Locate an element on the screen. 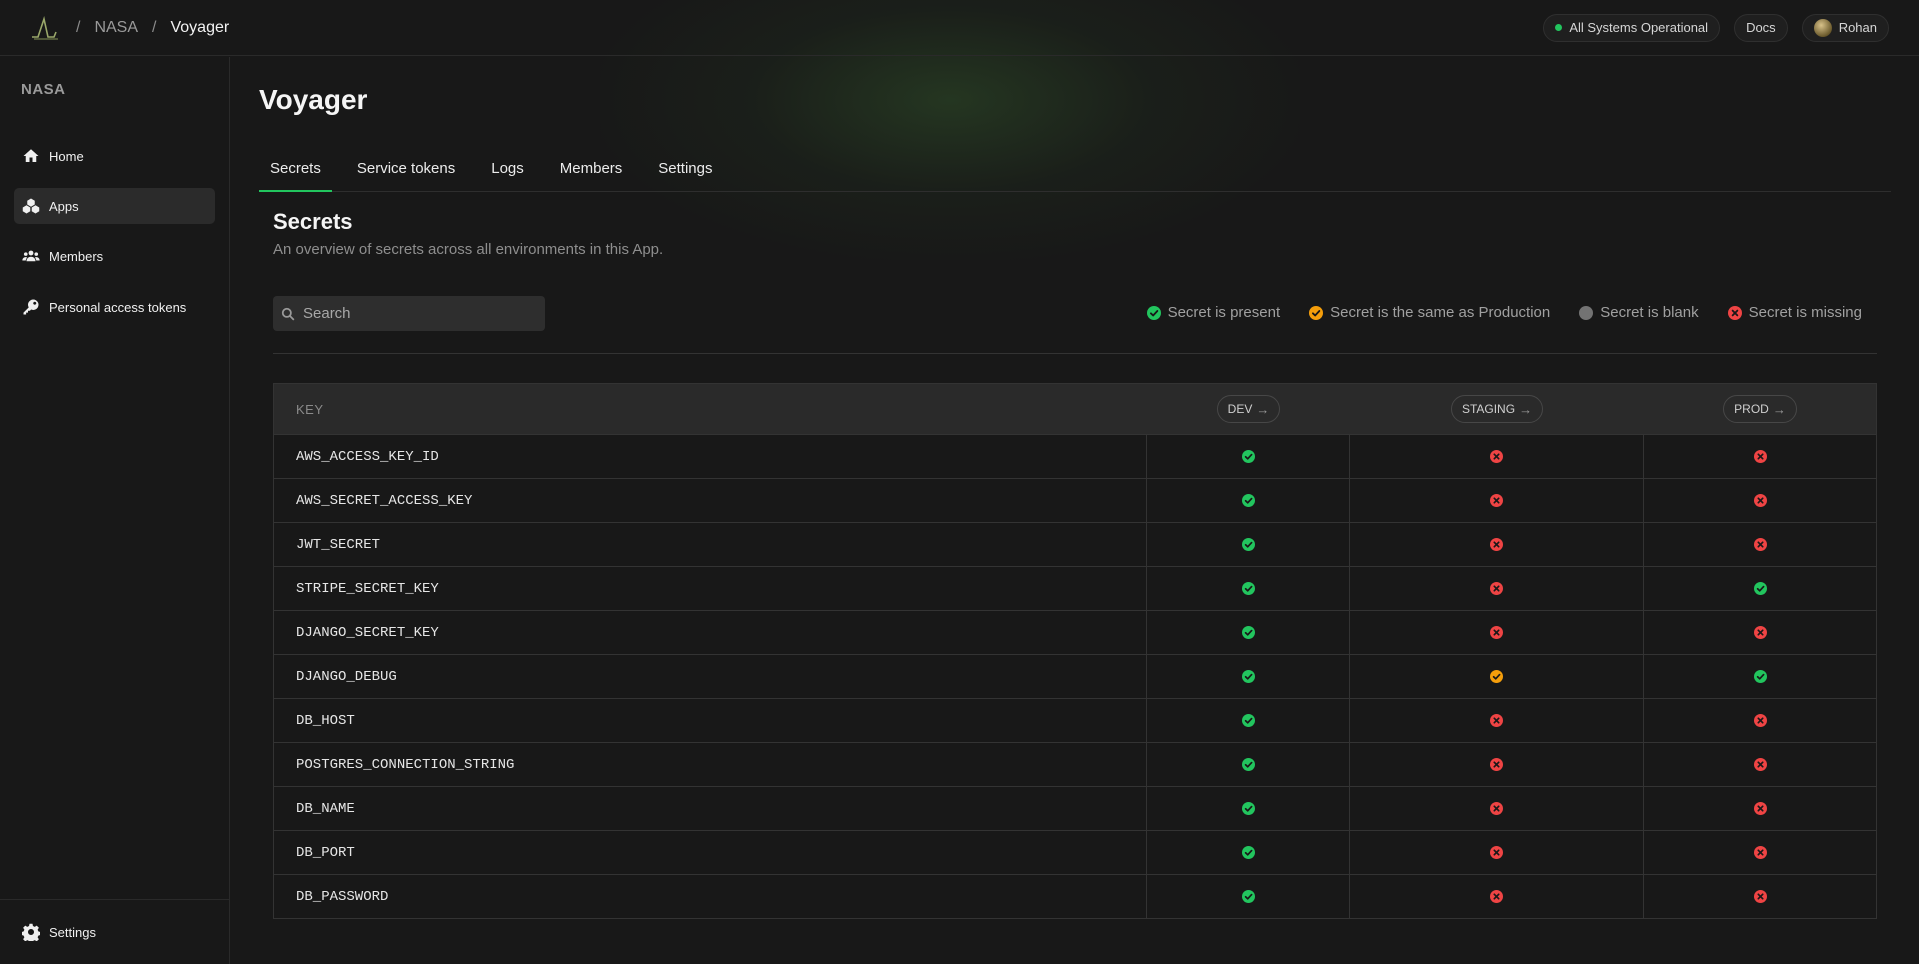  user-menu-button: Rohan is located at coordinates (1845, 27).